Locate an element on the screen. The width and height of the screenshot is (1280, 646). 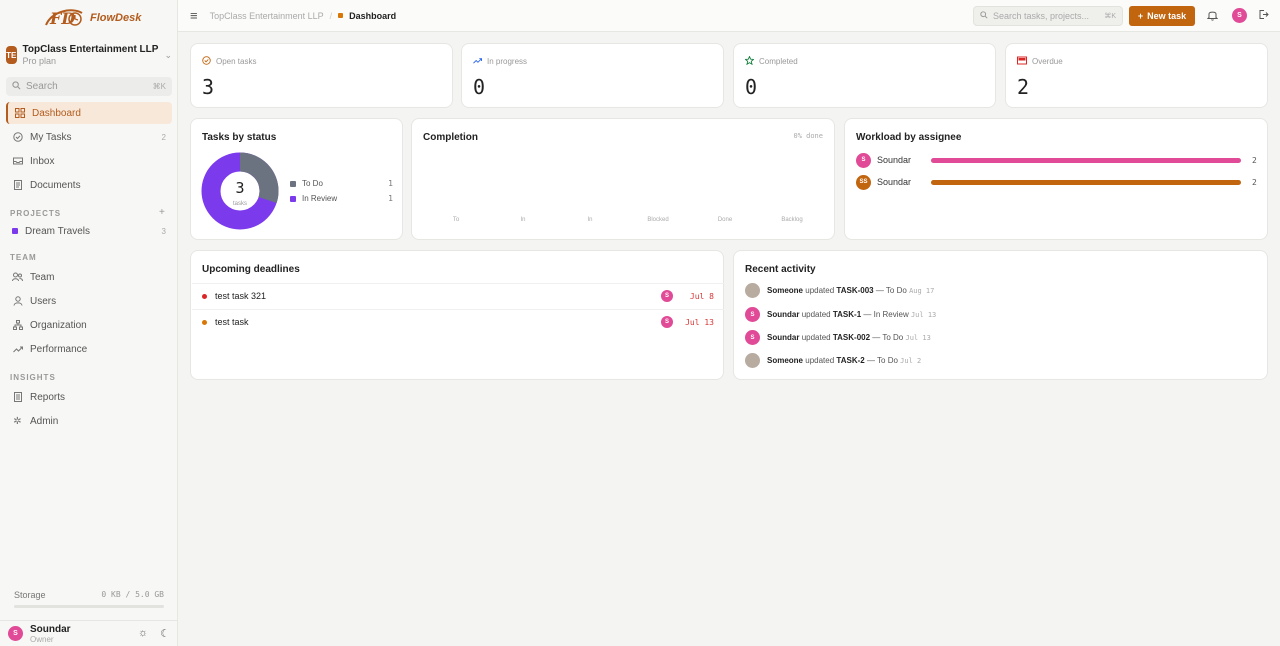
breadcrumb: TopClass Entertainment LLP / Dashboard is located at coordinates (303, 16).